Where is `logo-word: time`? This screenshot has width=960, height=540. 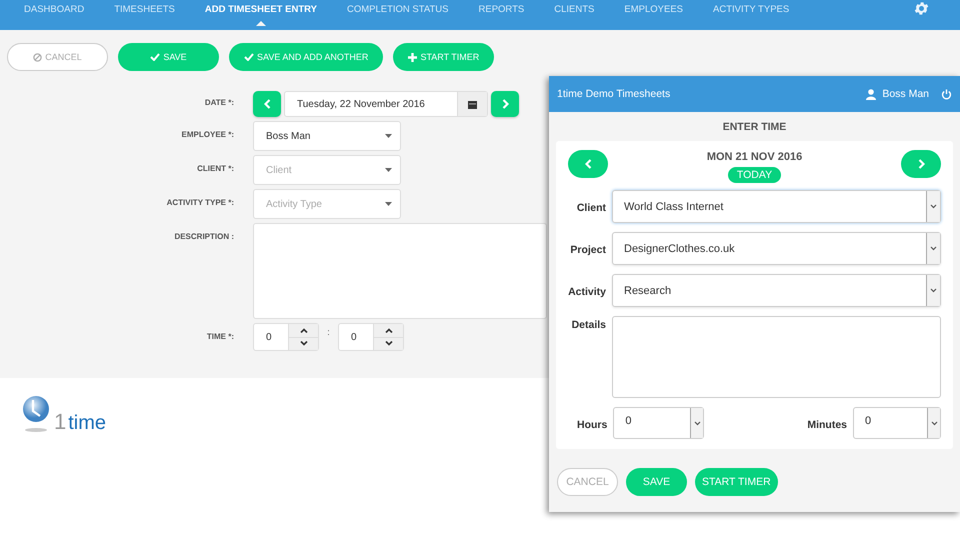
logo-word: time is located at coordinates (87, 423).